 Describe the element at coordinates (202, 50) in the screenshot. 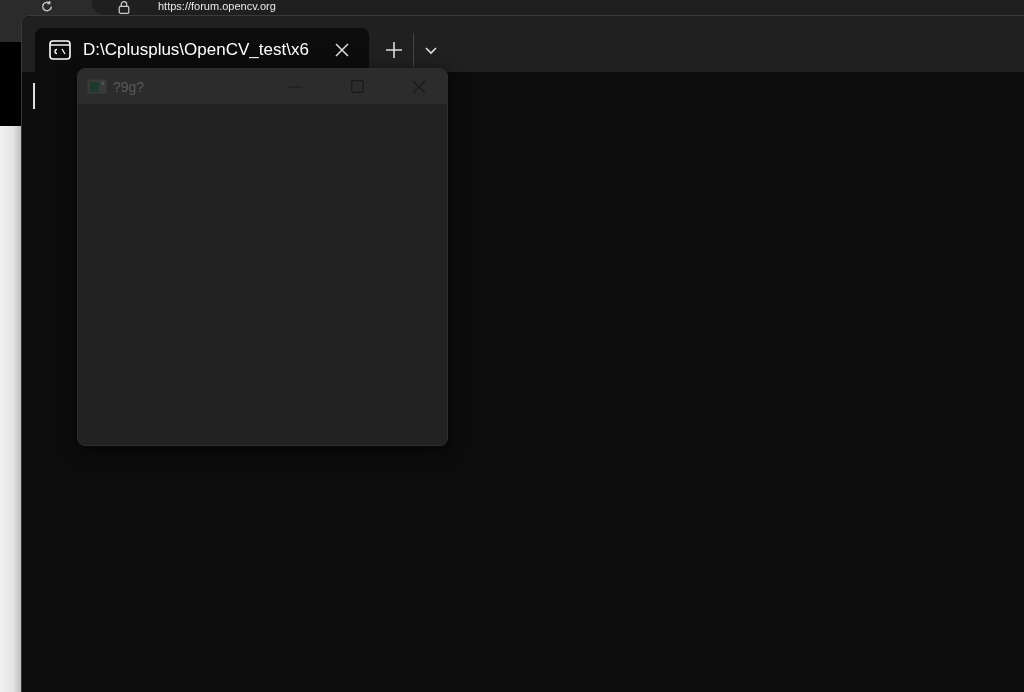

I see `terminal-tab: D:\Cplusplus\OpenCV_test\x6` at that location.